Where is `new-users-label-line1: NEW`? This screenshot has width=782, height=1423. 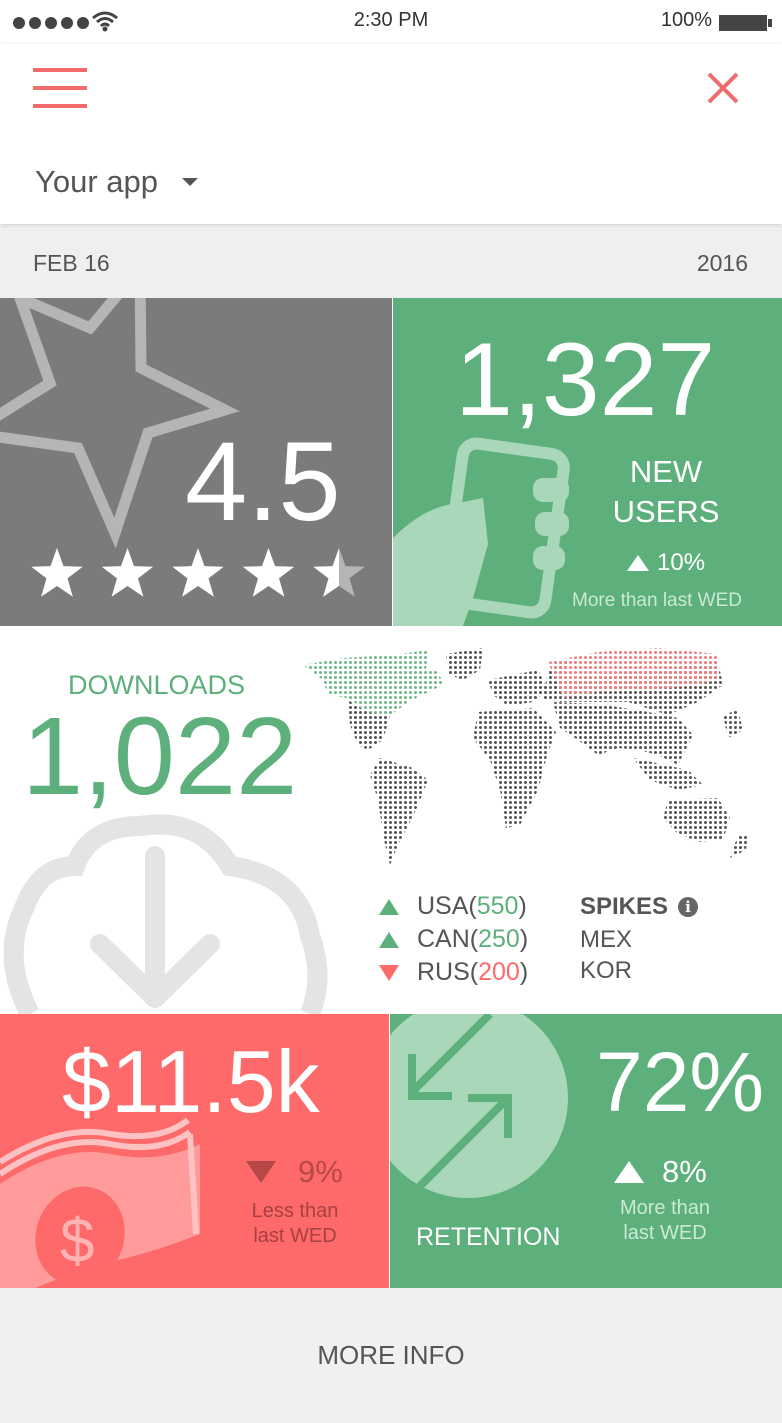
new-users-label-line1: NEW is located at coordinates (666, 471).